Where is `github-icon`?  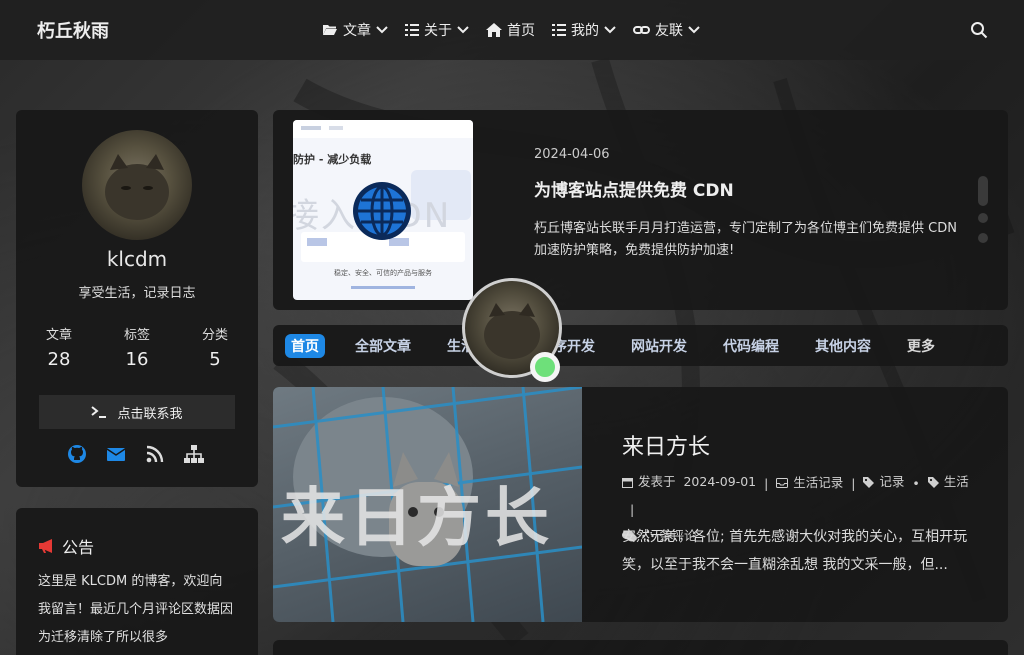 github-icon is located at coordinates (77, 454).